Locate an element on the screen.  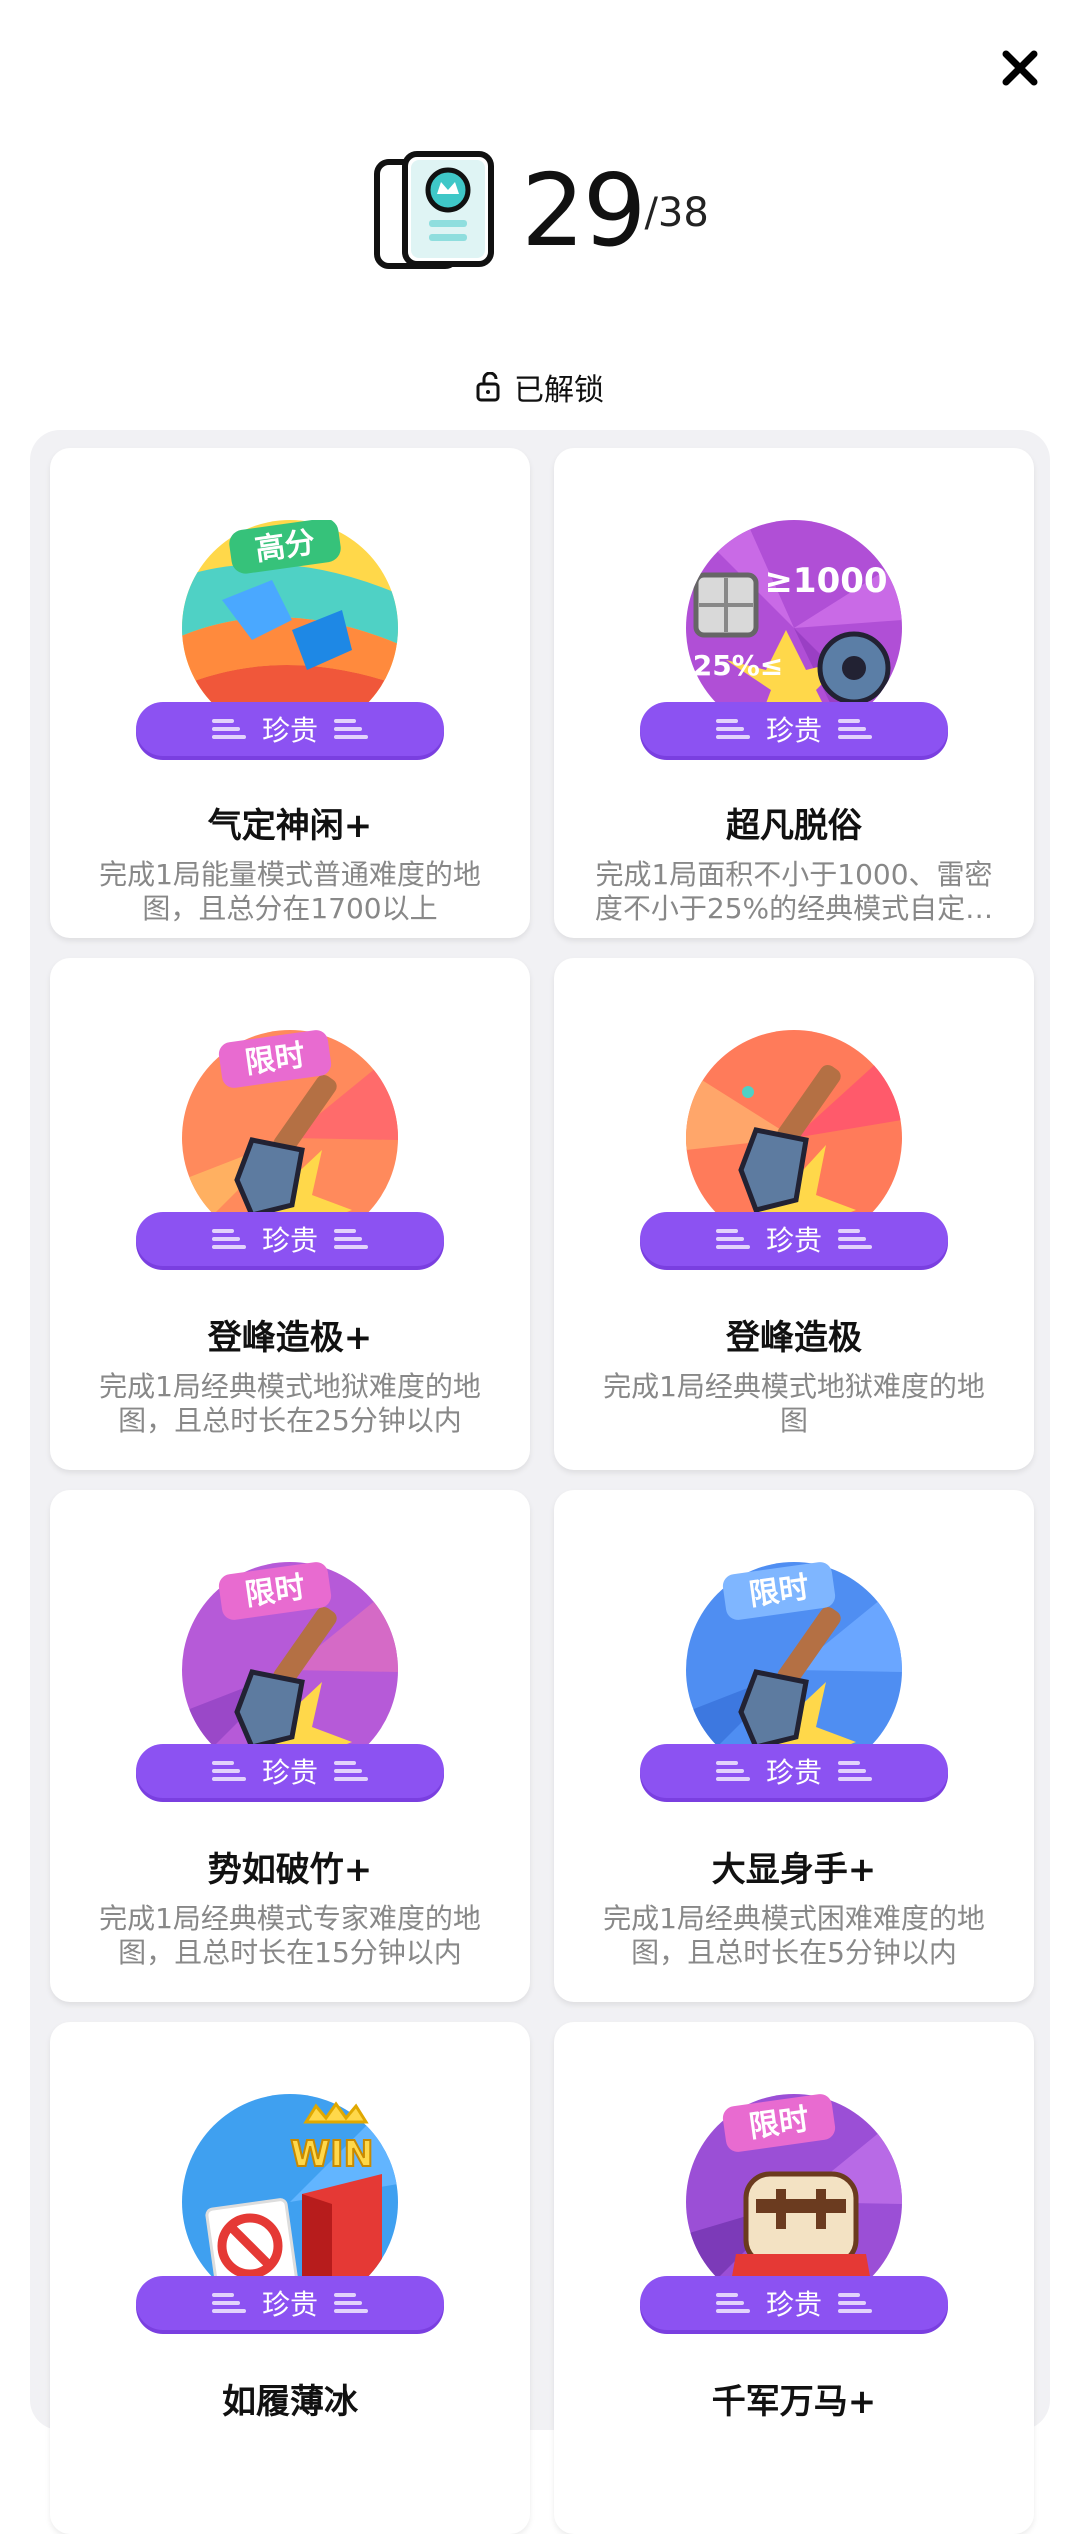
close-icon is located at coordinates (1020, 68).